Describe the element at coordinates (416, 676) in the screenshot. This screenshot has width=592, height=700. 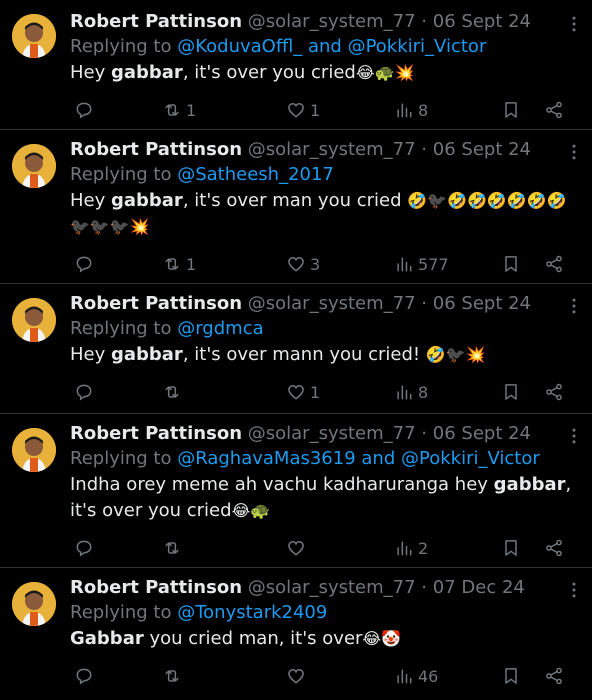
I see `views-button: 46` at that location.